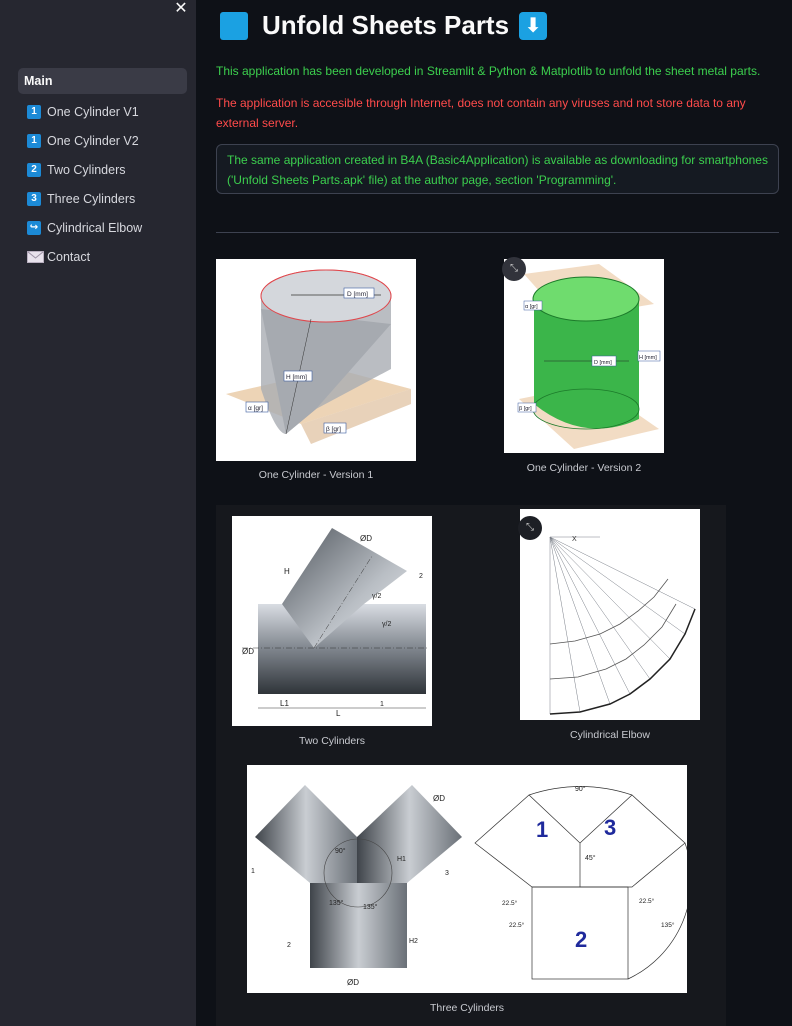 This screenshot has height=1026, width=792. Describe the element at coordinates (467, 1008) in the screenshot. I see `figure-caption: Three Cylinders` at that location.